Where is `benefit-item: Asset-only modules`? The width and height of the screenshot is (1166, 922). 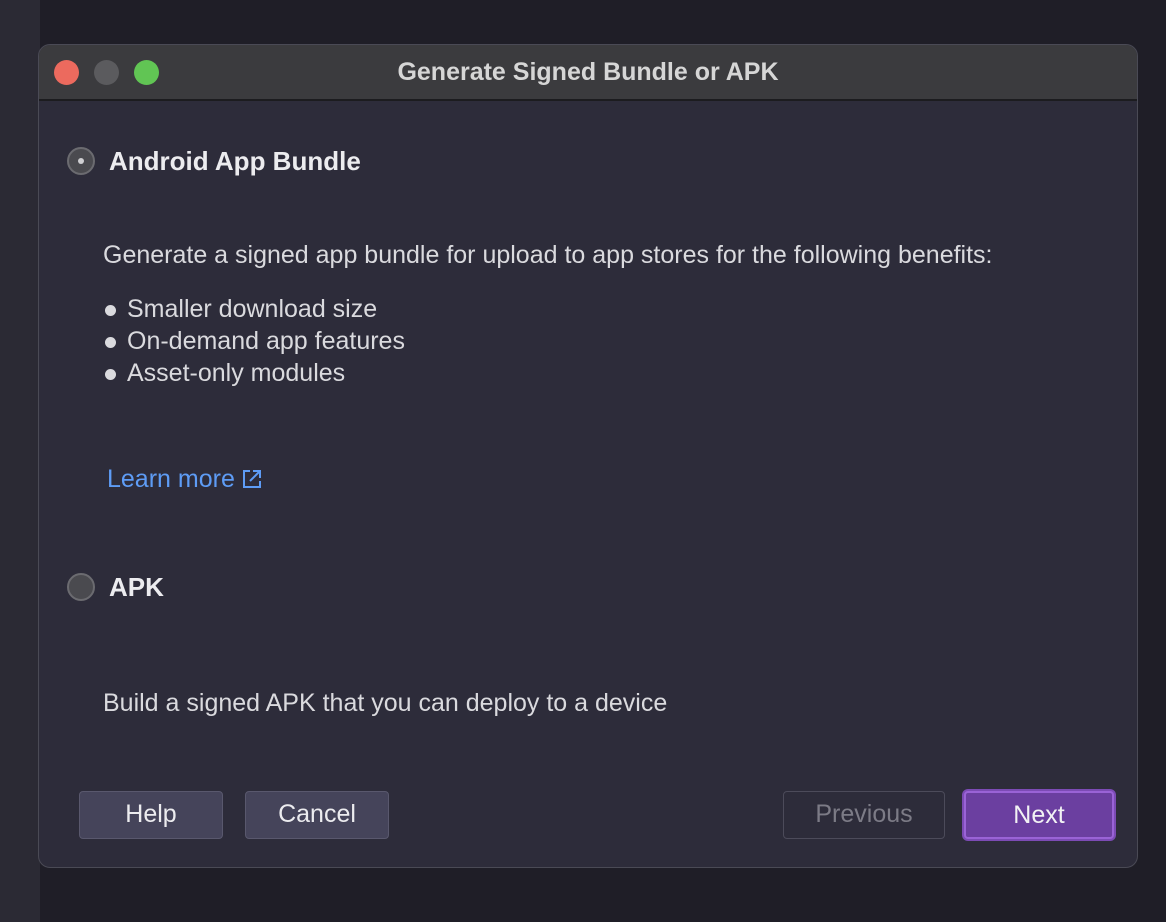 benefit-item: Asset-only modules is located at coordinates (254, 373).